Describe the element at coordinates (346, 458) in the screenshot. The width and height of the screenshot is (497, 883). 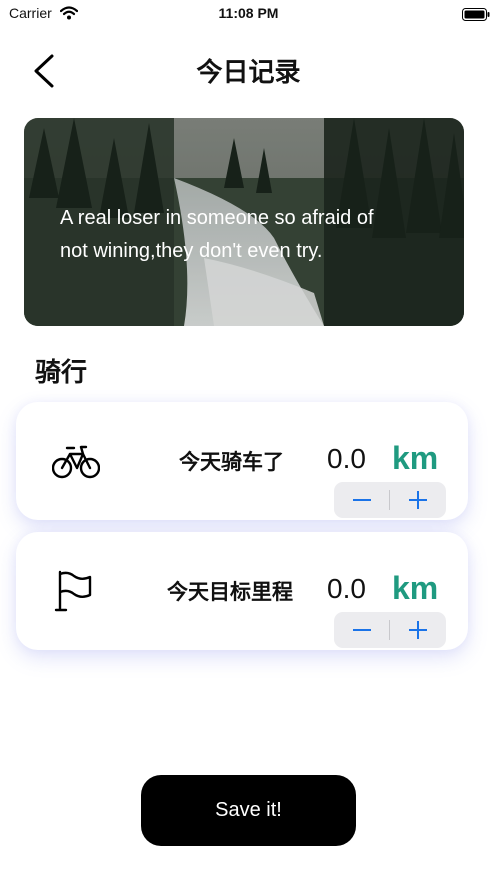
I see `ride-value: 0.0` at that location.